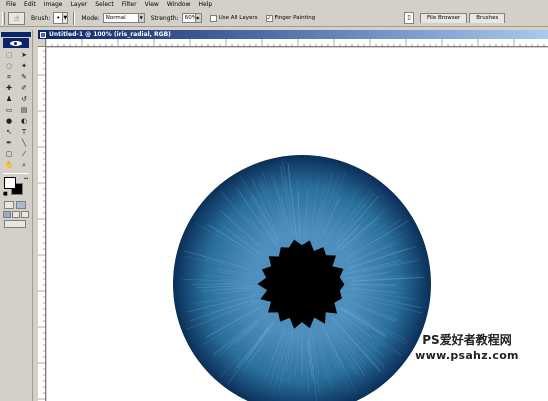 Image resolution: width=548 pixels, height=401 pixels. What do you see at coordinates (467, 355) in the screenshot?
I see `watermark-url: www.psahz.com` at bounding box center [467, 355].